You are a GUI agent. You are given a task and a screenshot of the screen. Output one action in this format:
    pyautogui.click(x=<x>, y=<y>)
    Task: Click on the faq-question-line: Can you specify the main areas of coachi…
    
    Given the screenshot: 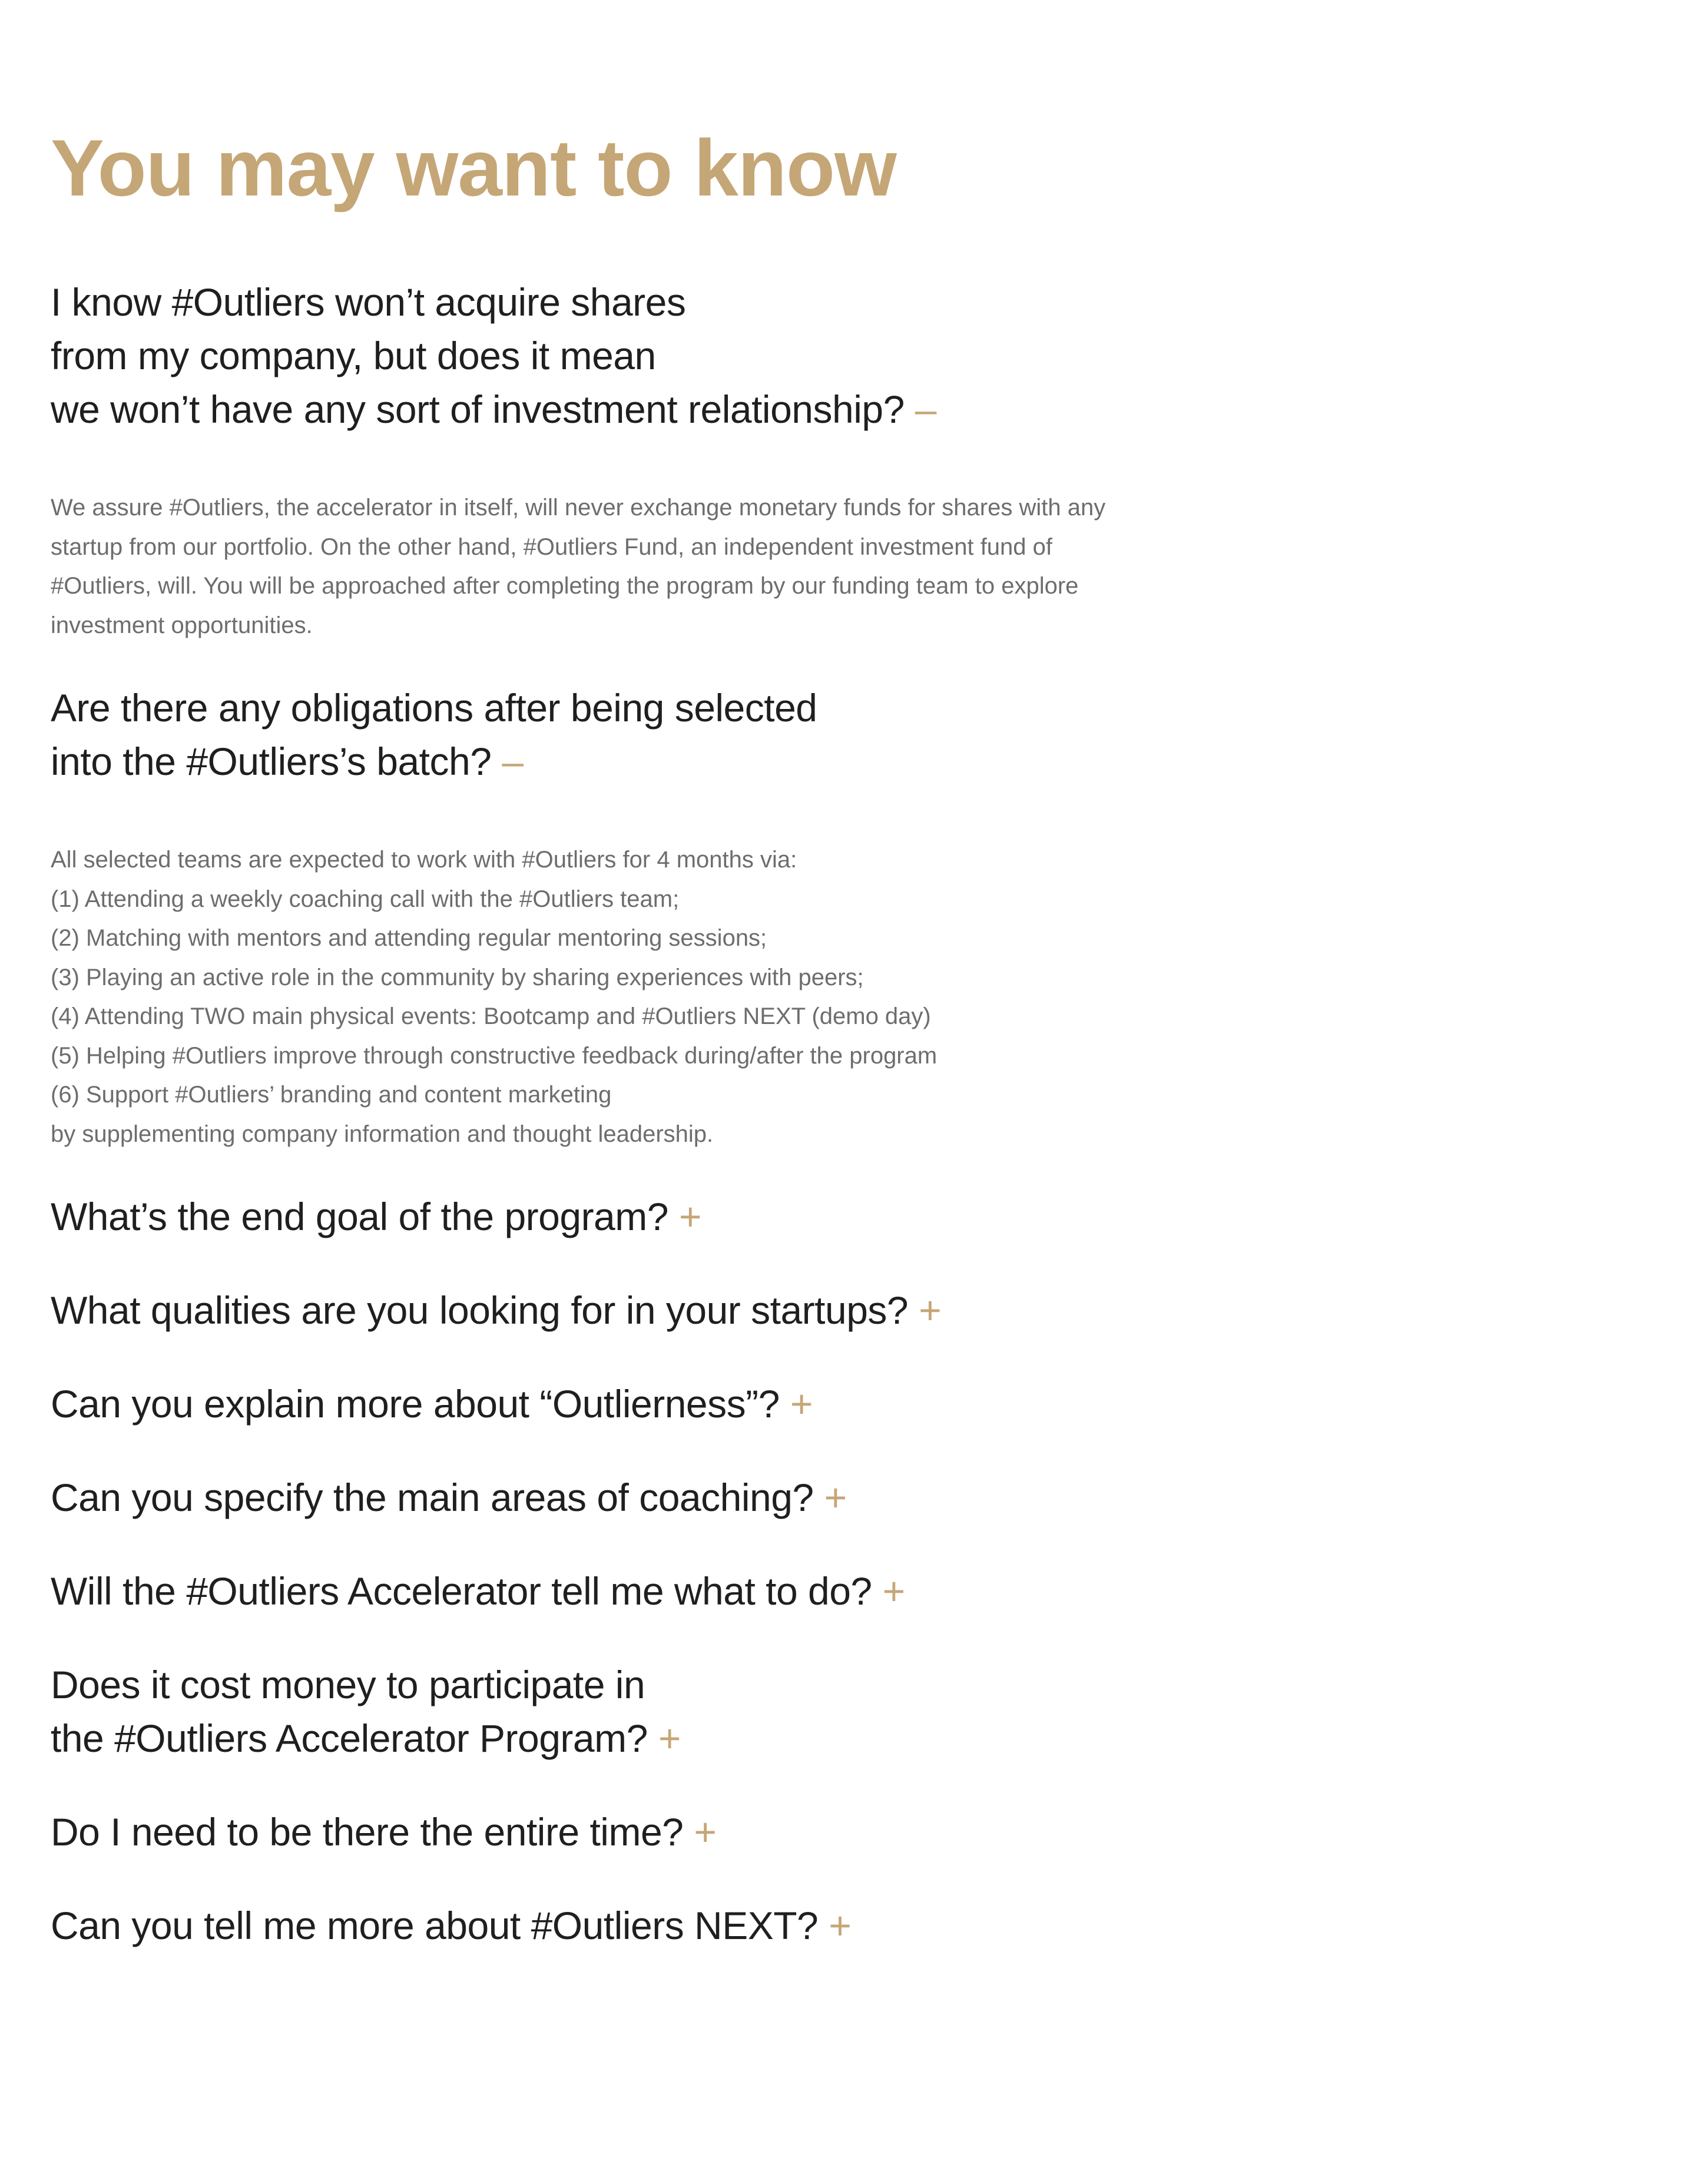 What is the action you would take?
    pyautogui.click(x=669, y=1498)
    